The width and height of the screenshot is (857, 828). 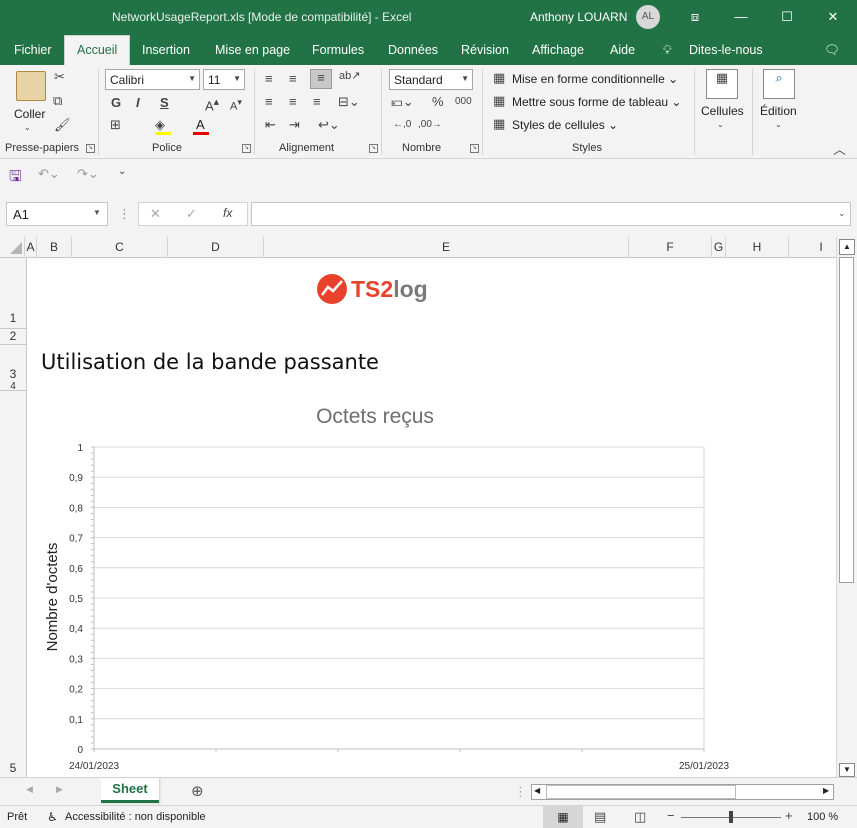 What do you see at coordinates (13, 337) in the screenshot?
I see `row-header: 2` at bounding box center [13, 337].